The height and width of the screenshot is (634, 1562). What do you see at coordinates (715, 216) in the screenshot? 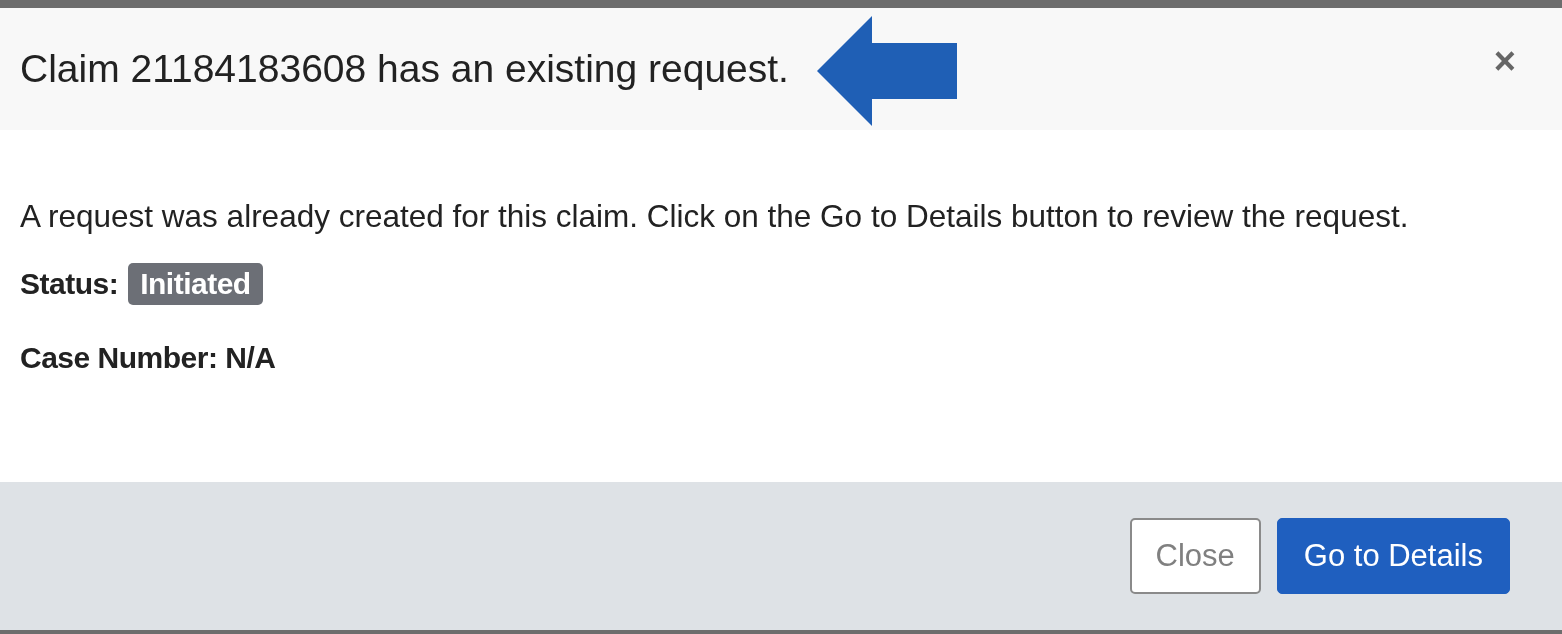
I see `message-text: A request was already created for this claim. Click on the Go to Details button to review the request.` at bounding box center [715, 216].